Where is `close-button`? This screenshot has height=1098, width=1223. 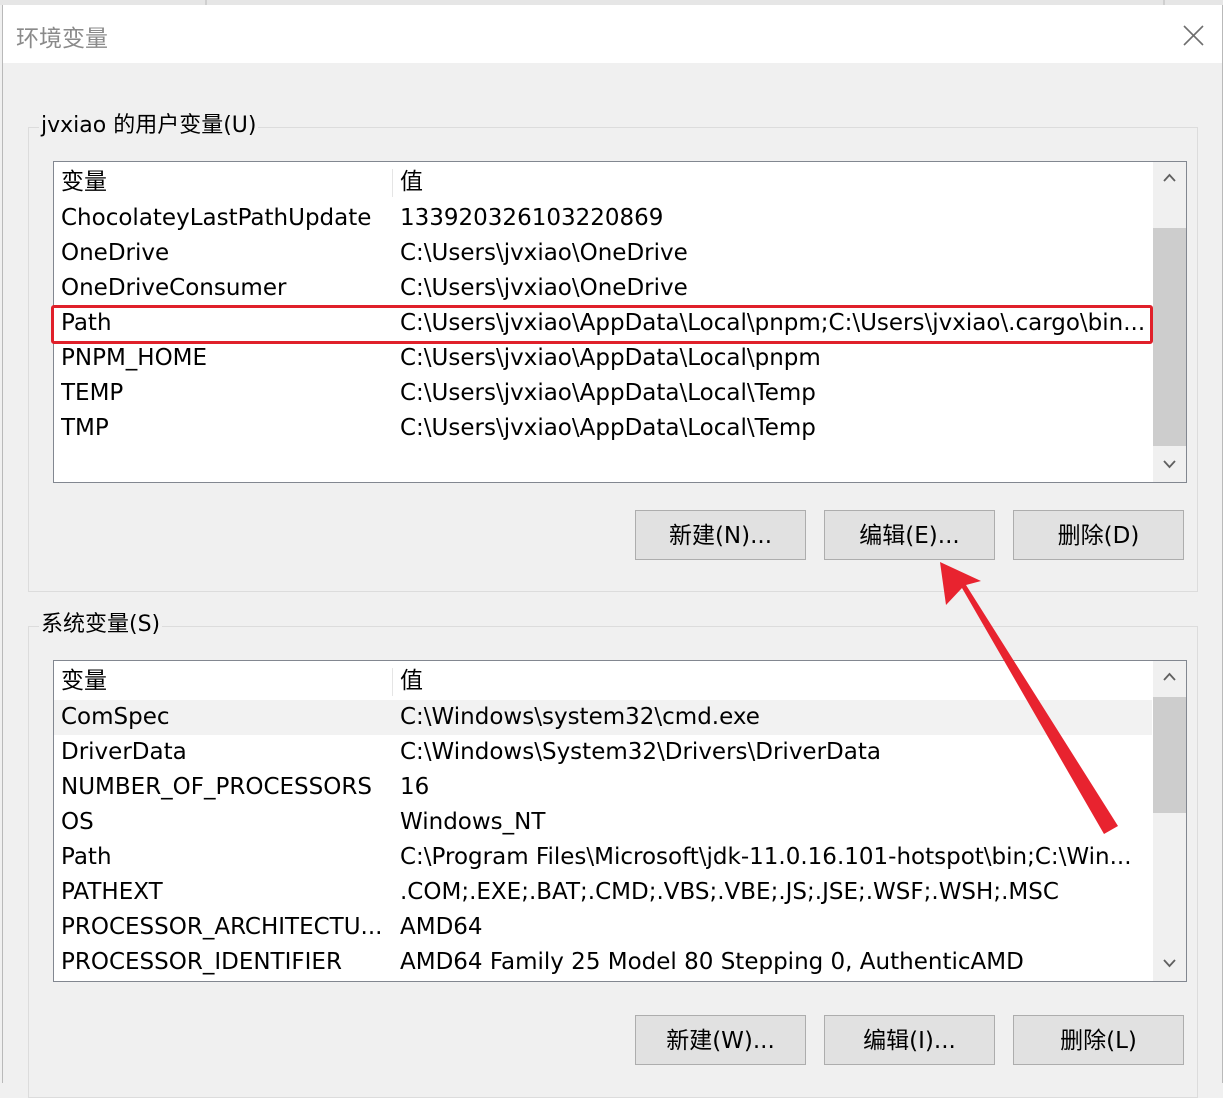
close-button is located at coordinates (1193, 35).